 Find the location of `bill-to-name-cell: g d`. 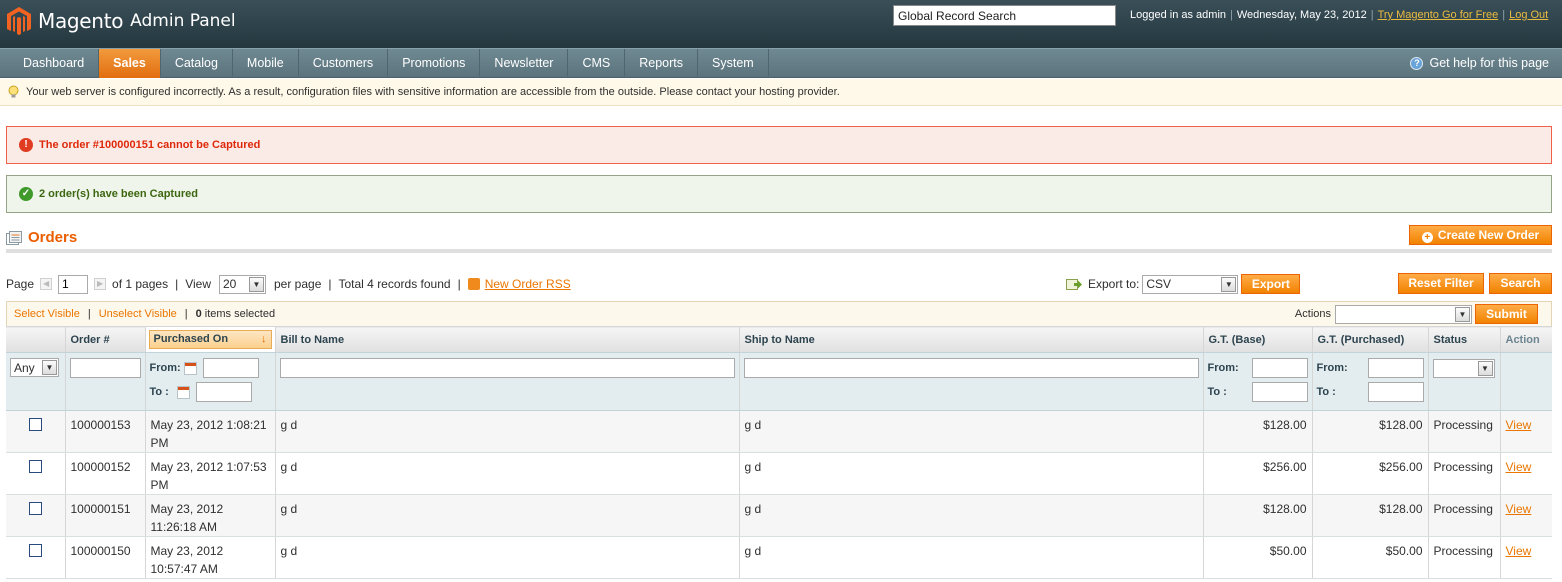

bill-to-name-cell: g d is located at coordinates (507, 473).